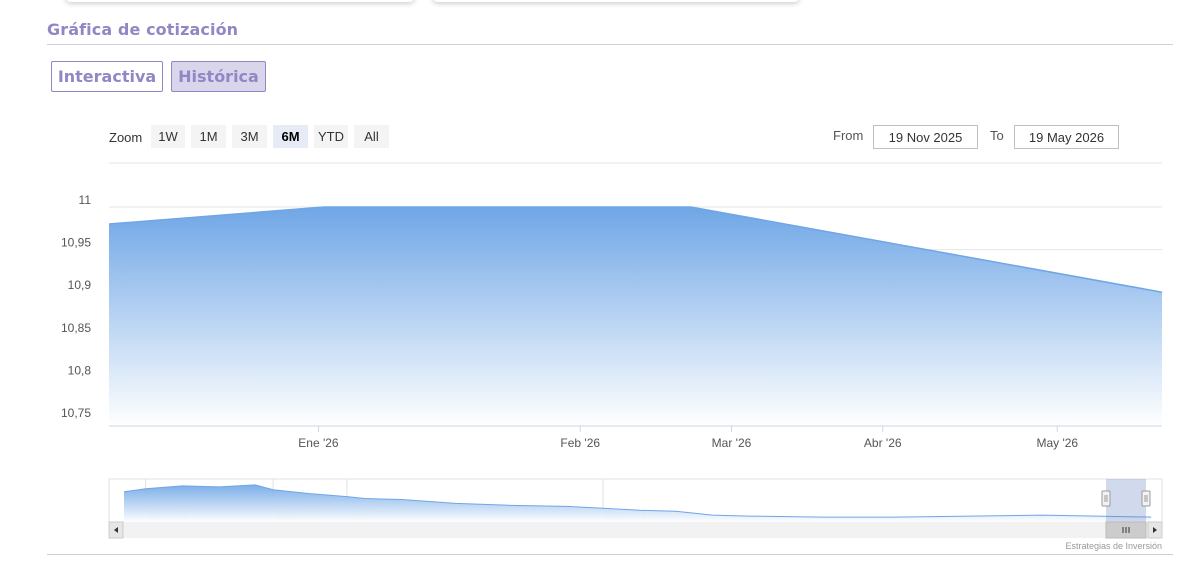 This screenshot has width=1180, height=577. What do you see at coordinates (1146, 498) in the screenshot?
I see `navigator-handle-right` at bounding box center [1146, 498].